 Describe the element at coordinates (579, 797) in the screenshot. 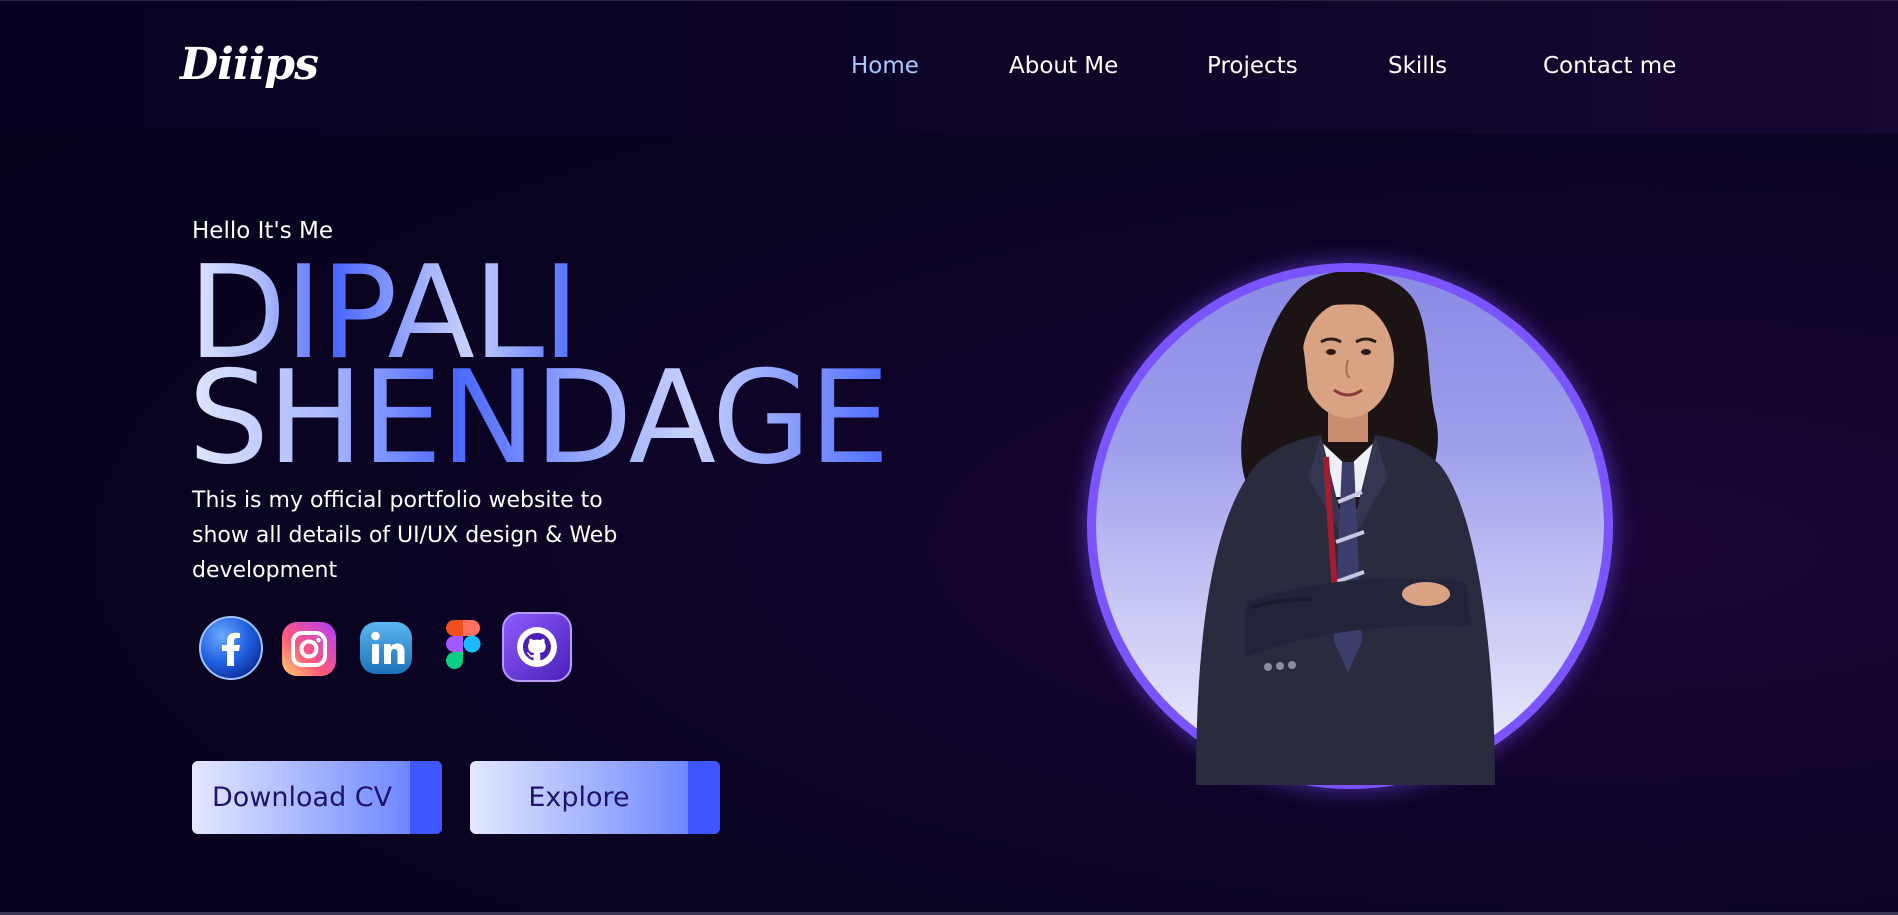

I see `explore-label: Explore` at that location.